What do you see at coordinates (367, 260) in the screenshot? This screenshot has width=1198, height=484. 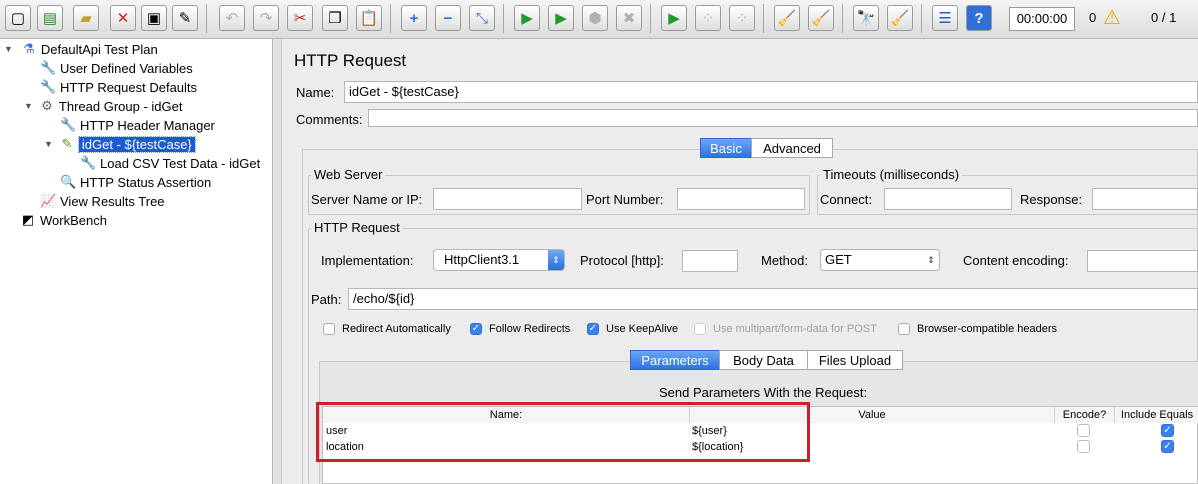 I see `implementation-label: Implementation:` at bounding box center [367, 260].